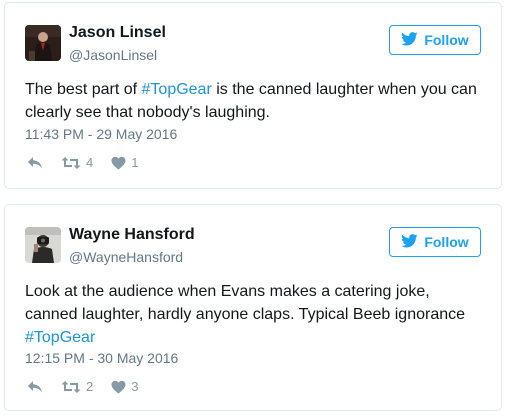  What do you see at coordinates (101, 358) in the screenshot?
I see `tweet-timestamp: 12:15 PM - 30 May 2016` at bounding box center [101, 358].